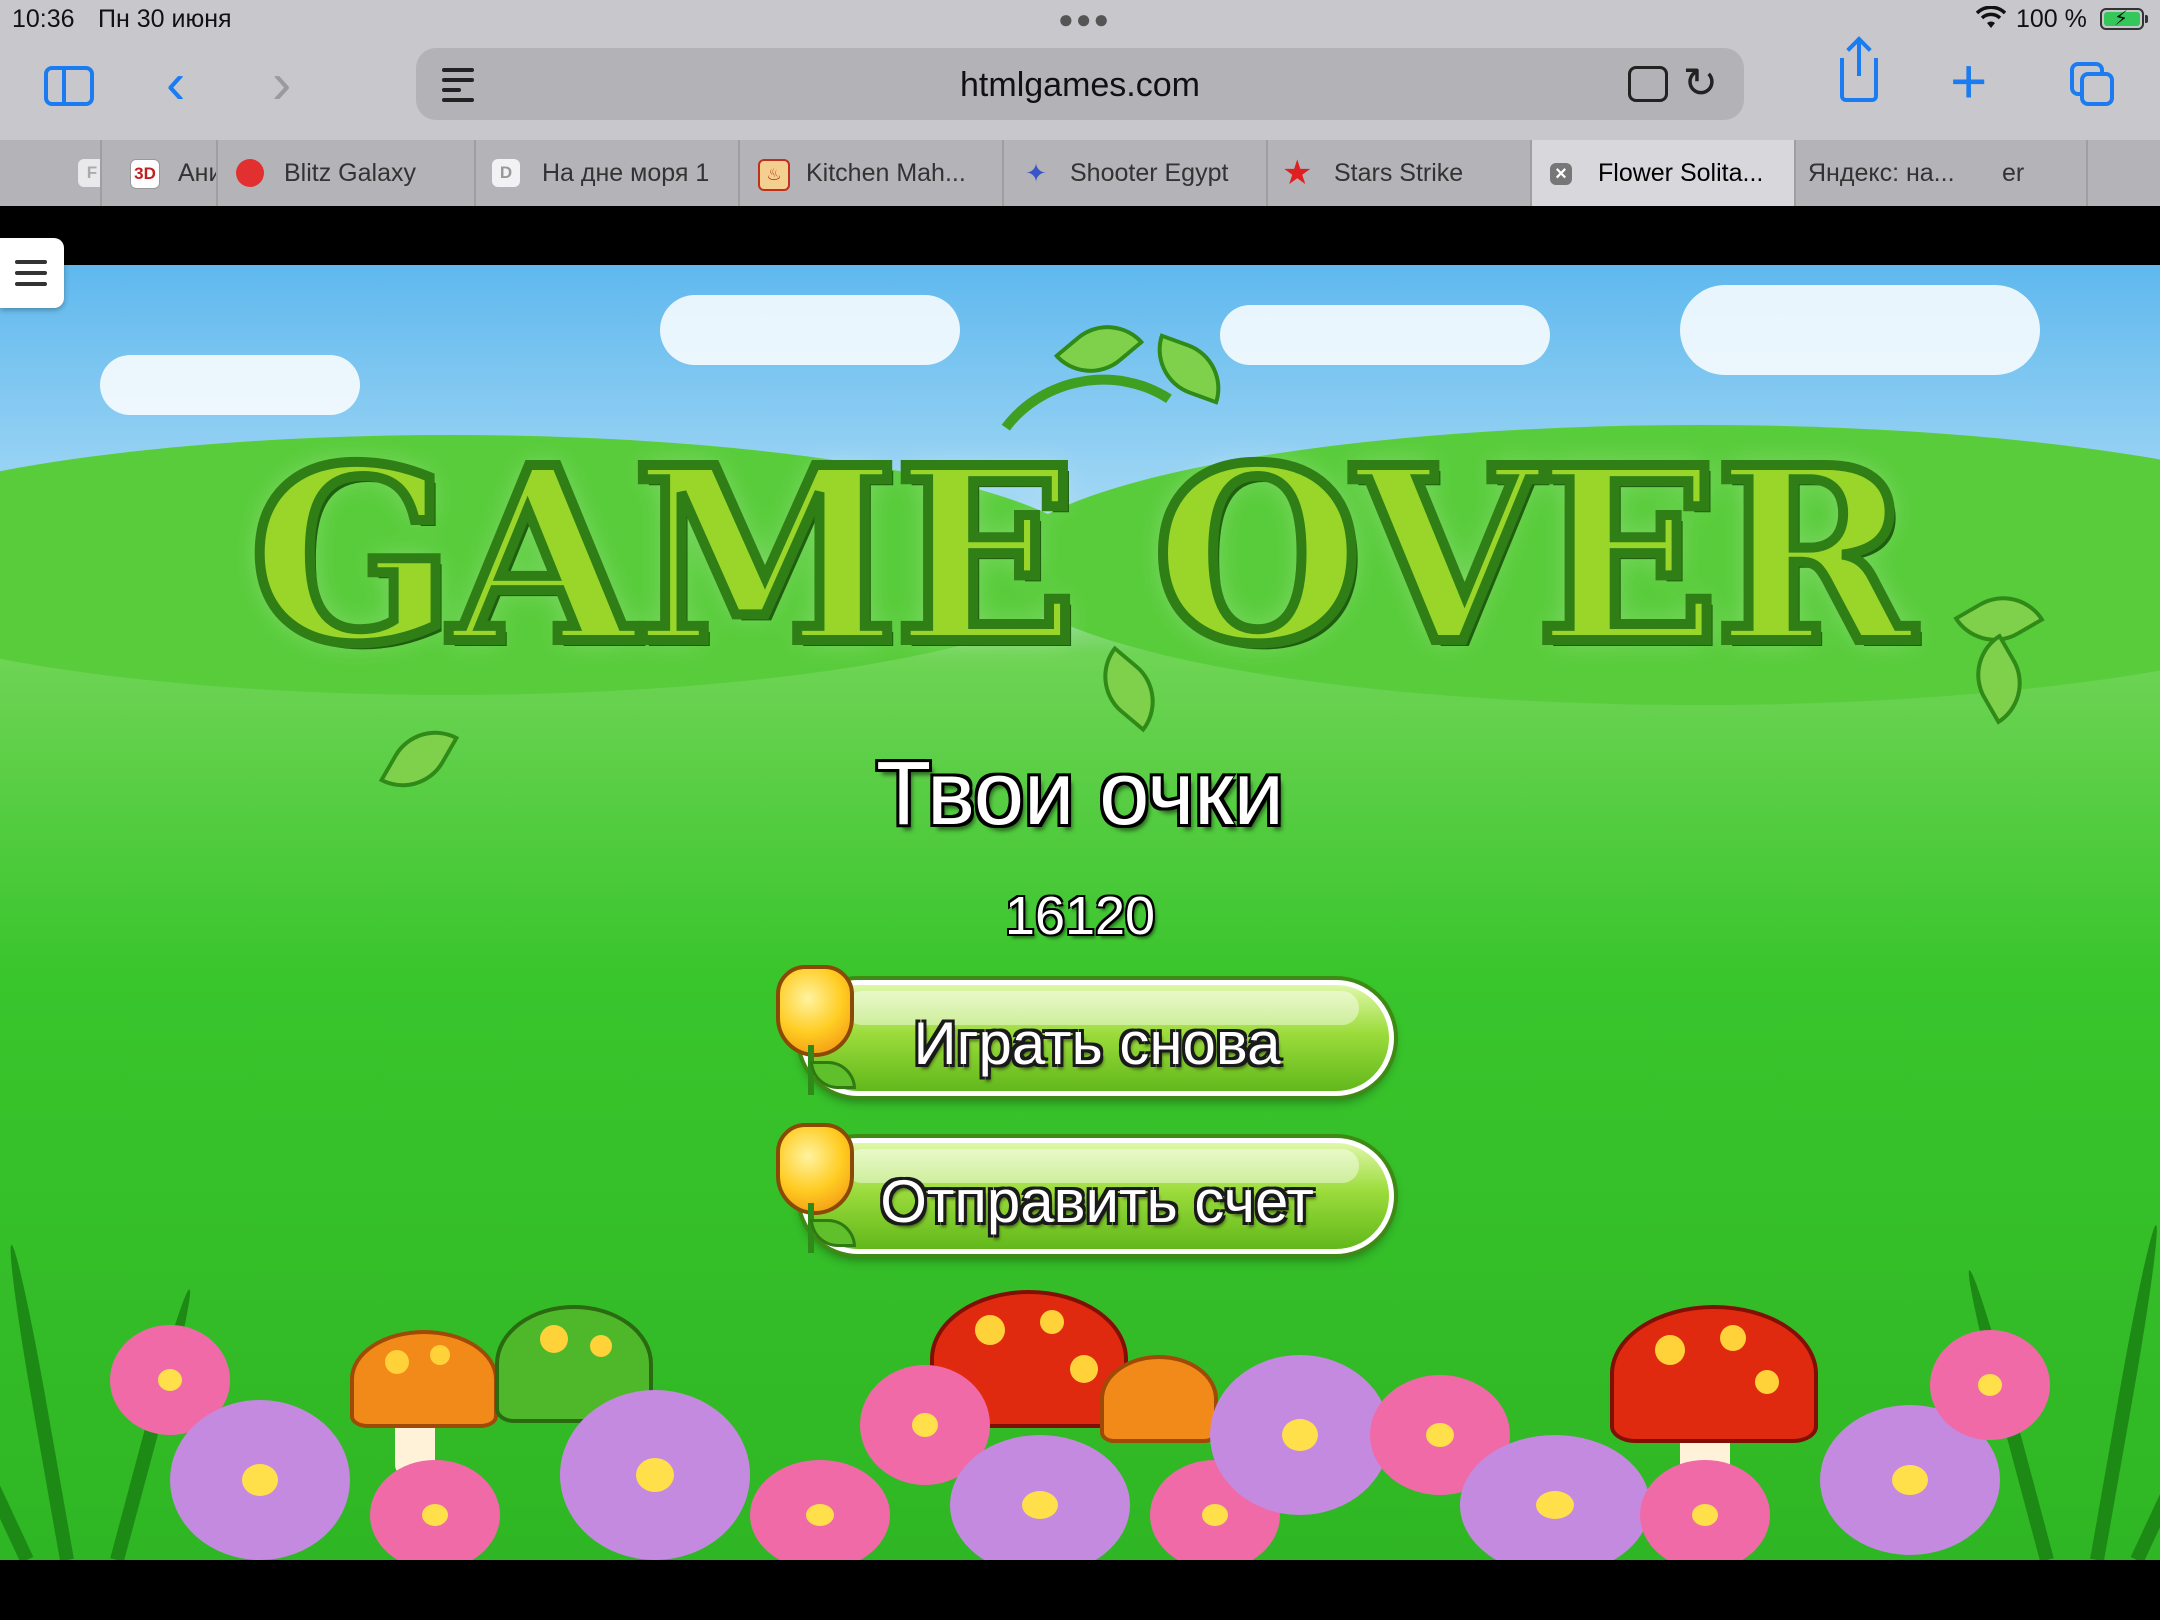  Describe the element at coordinates (43, 19) in the screenshot. I see `status-time: 10:36` at that location.